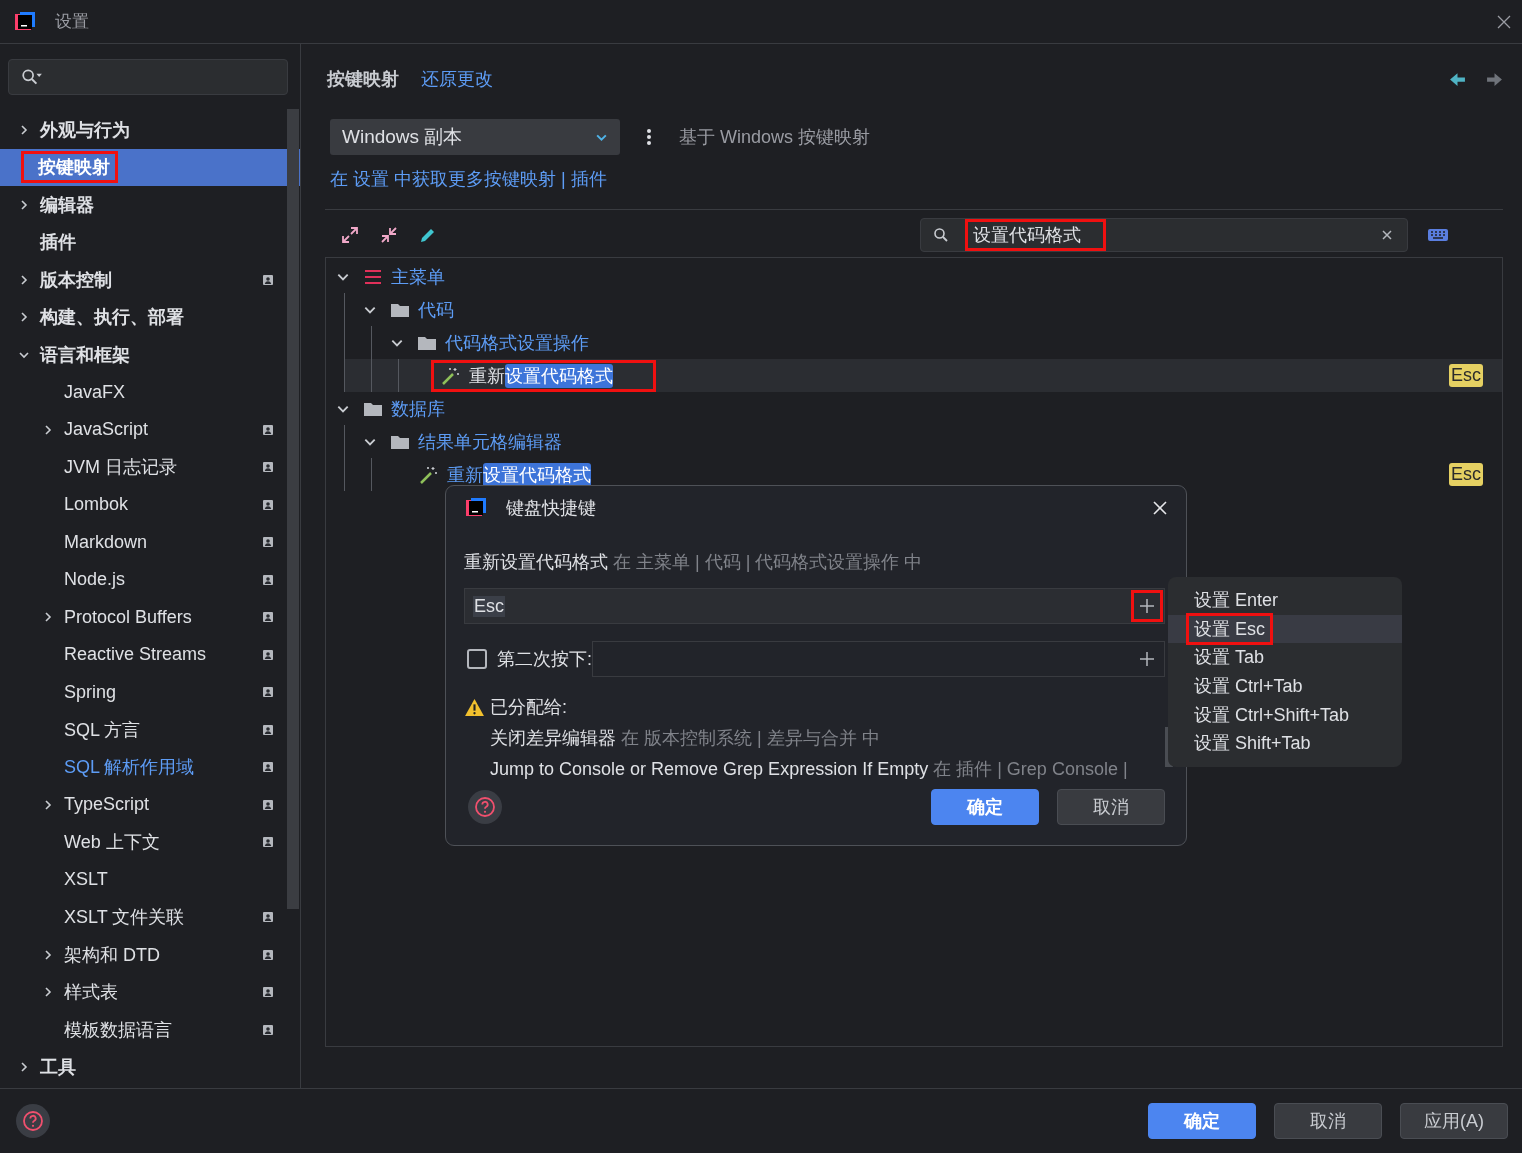 The image size is (1522, 1153). What do you see at coordinates (150, 242) in the screenshot?
I see `sidebar-item: 插件` at bounding box center [150, 242].